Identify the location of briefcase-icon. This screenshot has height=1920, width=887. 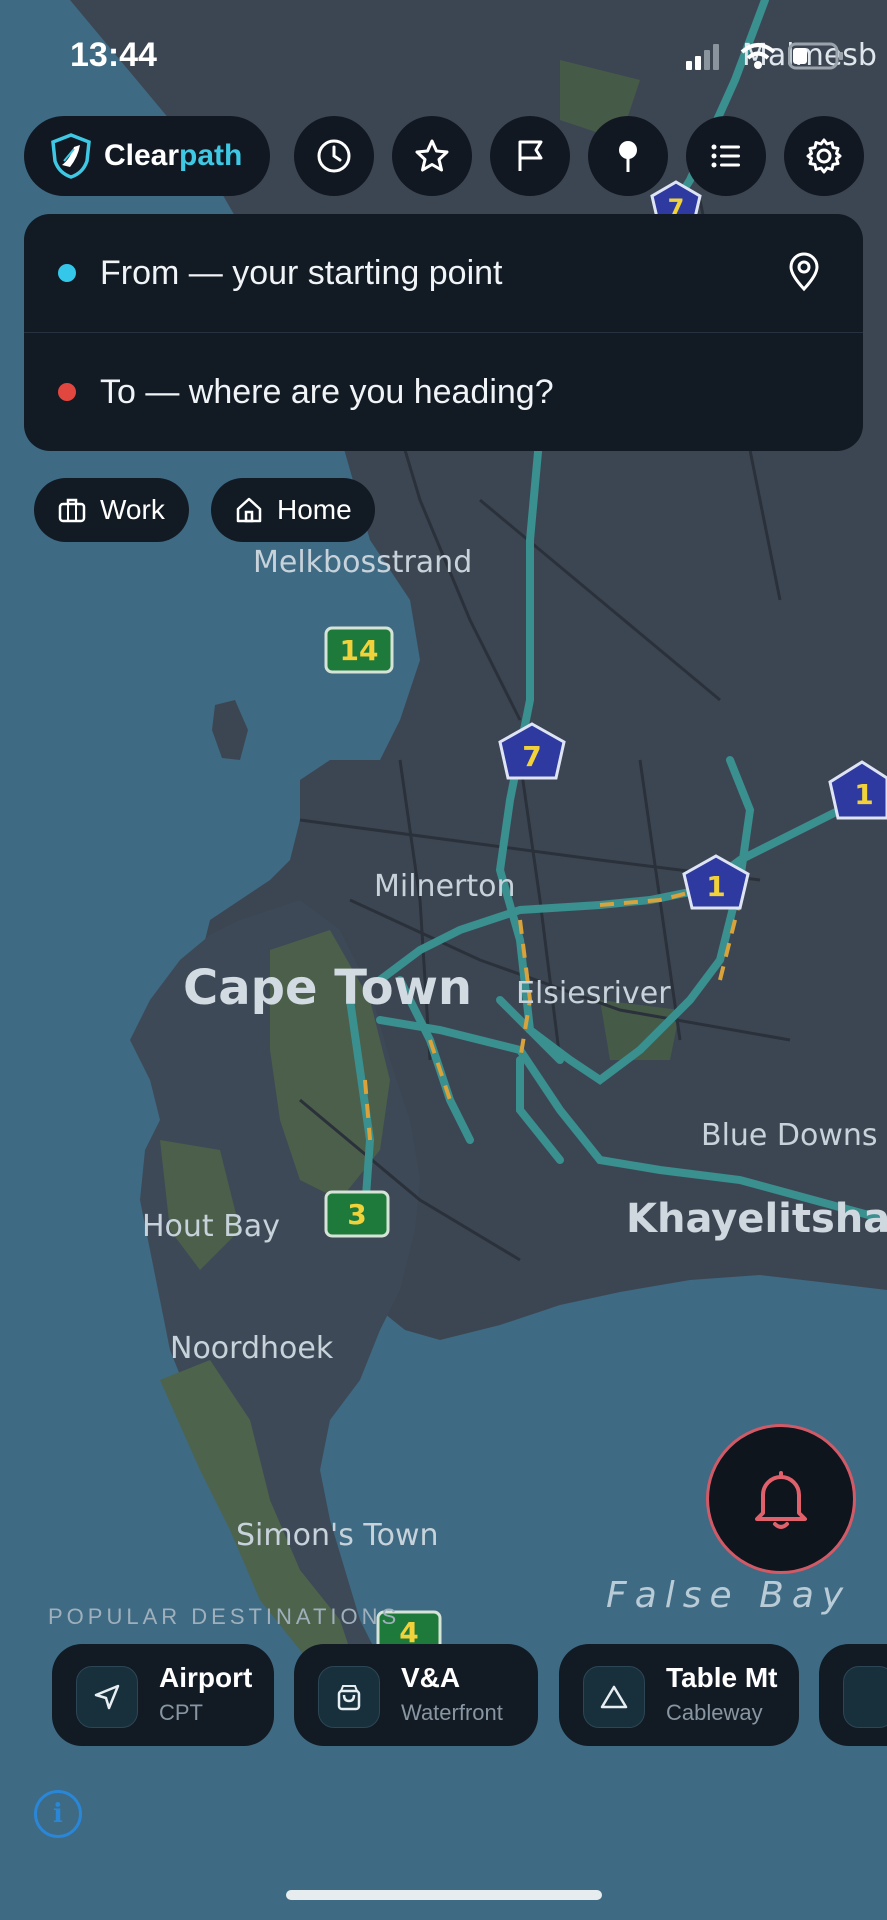
(72, 510).